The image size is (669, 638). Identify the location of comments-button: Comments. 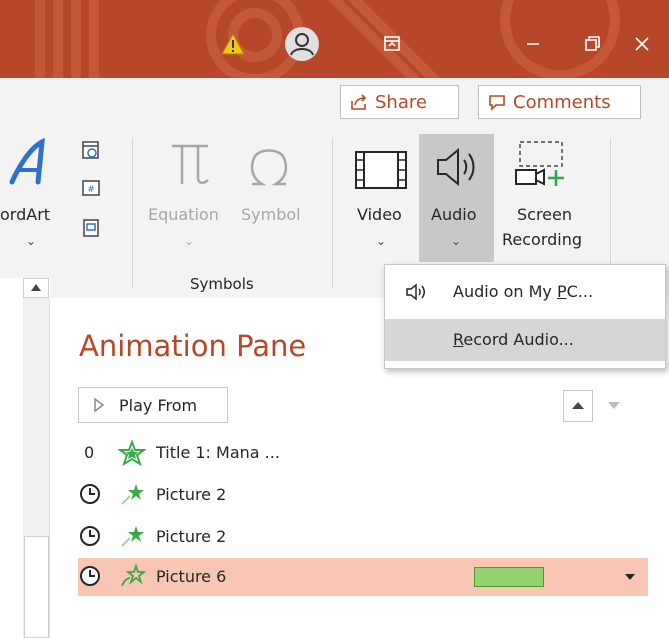
(559, 102).